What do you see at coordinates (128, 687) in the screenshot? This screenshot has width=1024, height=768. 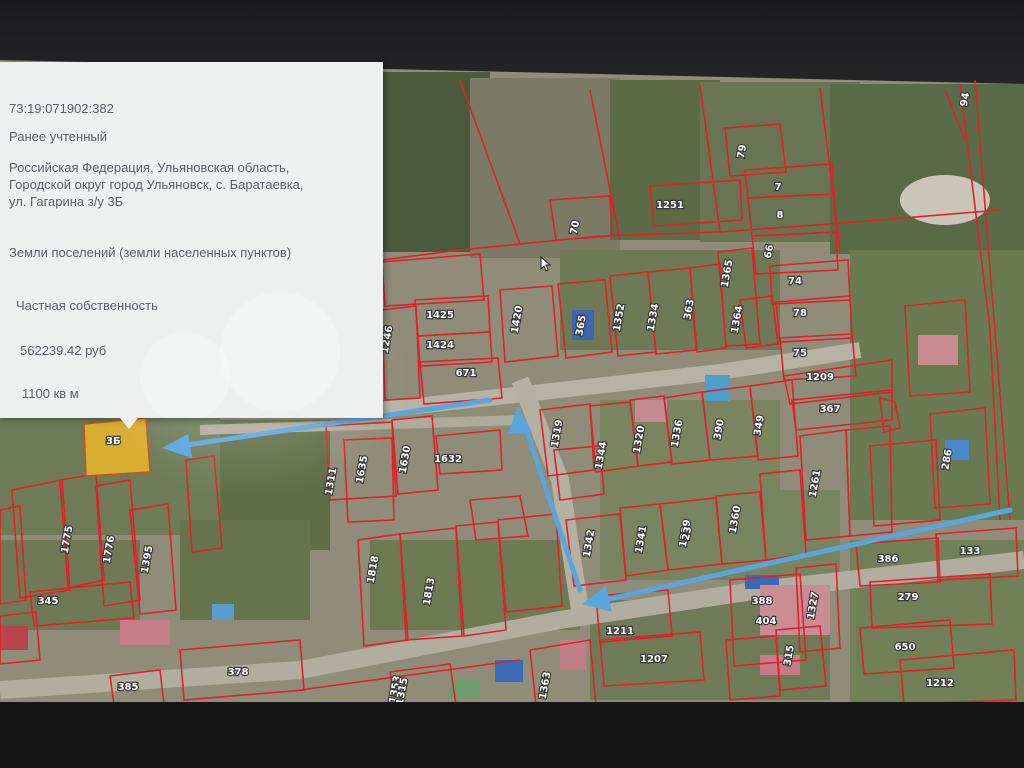 I see `plot-number-label: 385` at bounding box center [128, 687].